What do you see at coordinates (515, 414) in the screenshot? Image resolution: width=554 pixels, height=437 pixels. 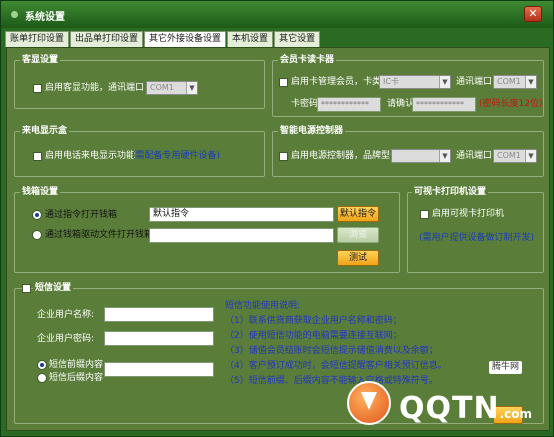 I see `watermark-brand-suffix: .com` at bounding box center [515, 414].